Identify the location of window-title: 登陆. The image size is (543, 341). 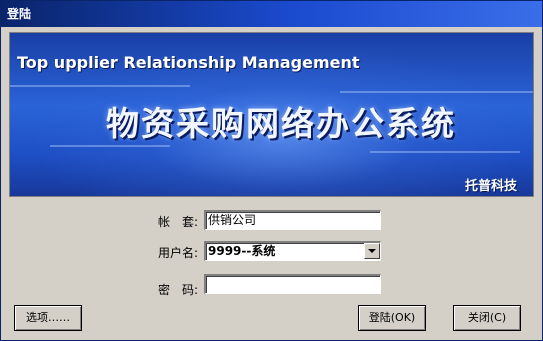
(19, 14).